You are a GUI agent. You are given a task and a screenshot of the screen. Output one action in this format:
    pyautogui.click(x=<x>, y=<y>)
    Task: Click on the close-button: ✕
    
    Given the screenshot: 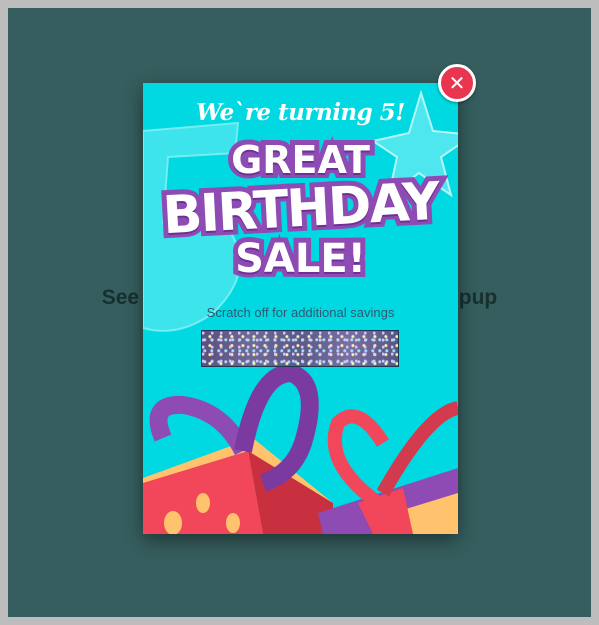 What is the action you would take?
    pyautogui.click(x=457, y=83)
    